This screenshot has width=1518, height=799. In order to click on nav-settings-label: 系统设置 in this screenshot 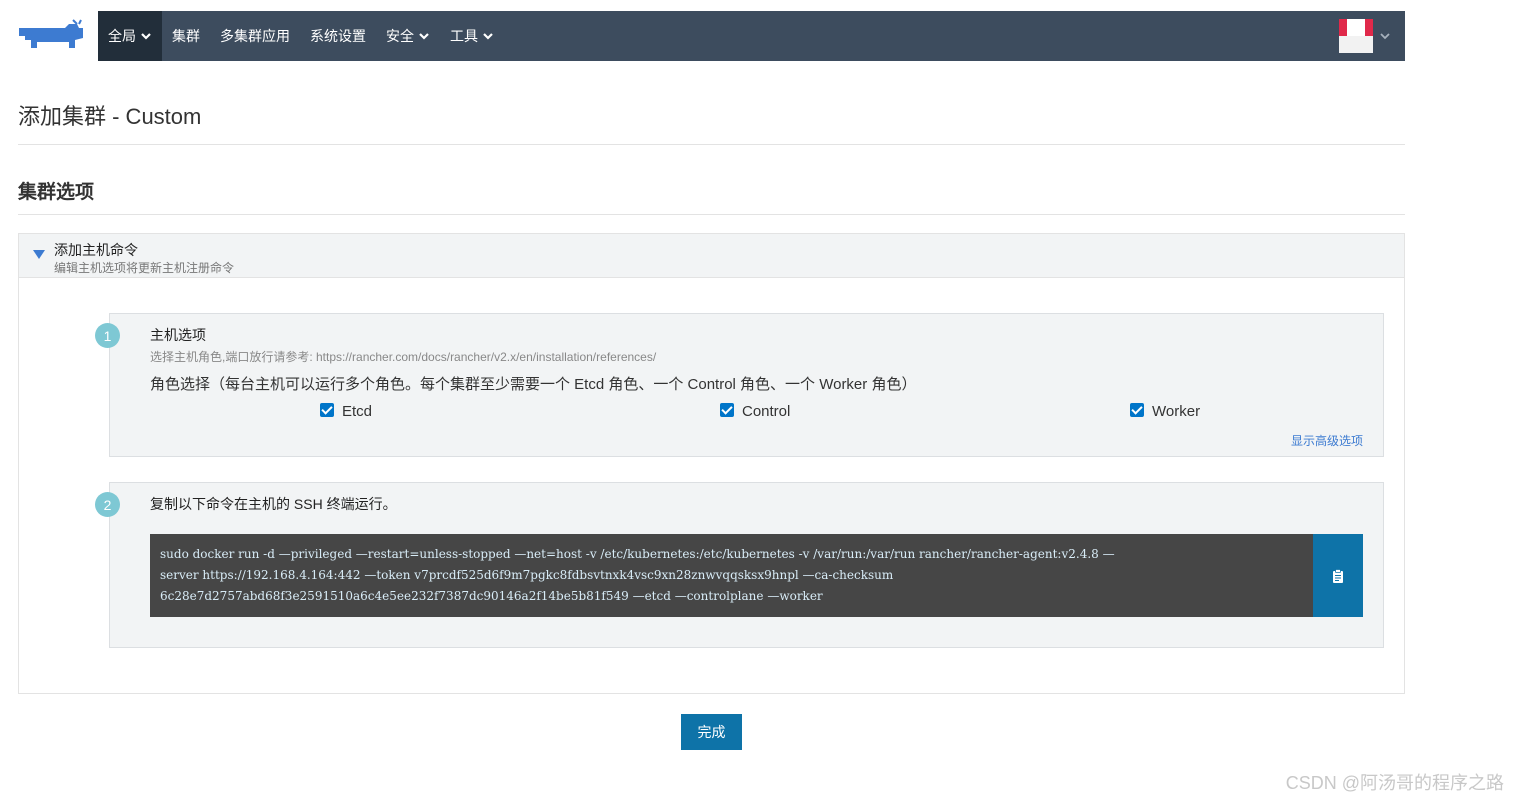, I will do `click(338, 36)`.